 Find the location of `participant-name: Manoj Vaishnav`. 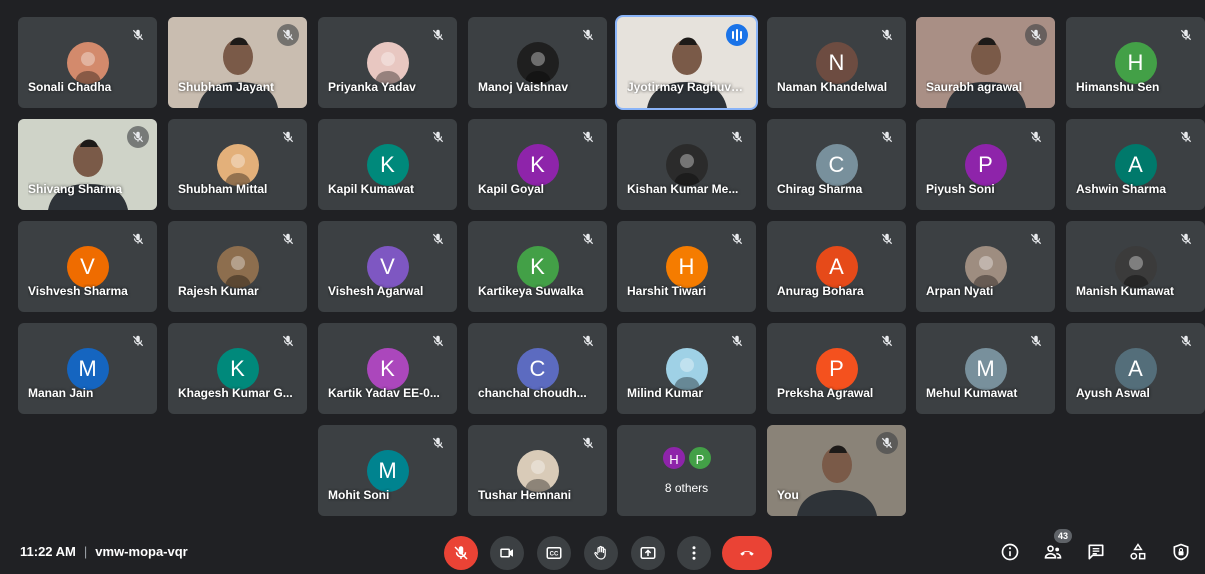

participant-name: Manoj Vaishnav is located at coordinates (523, 87).